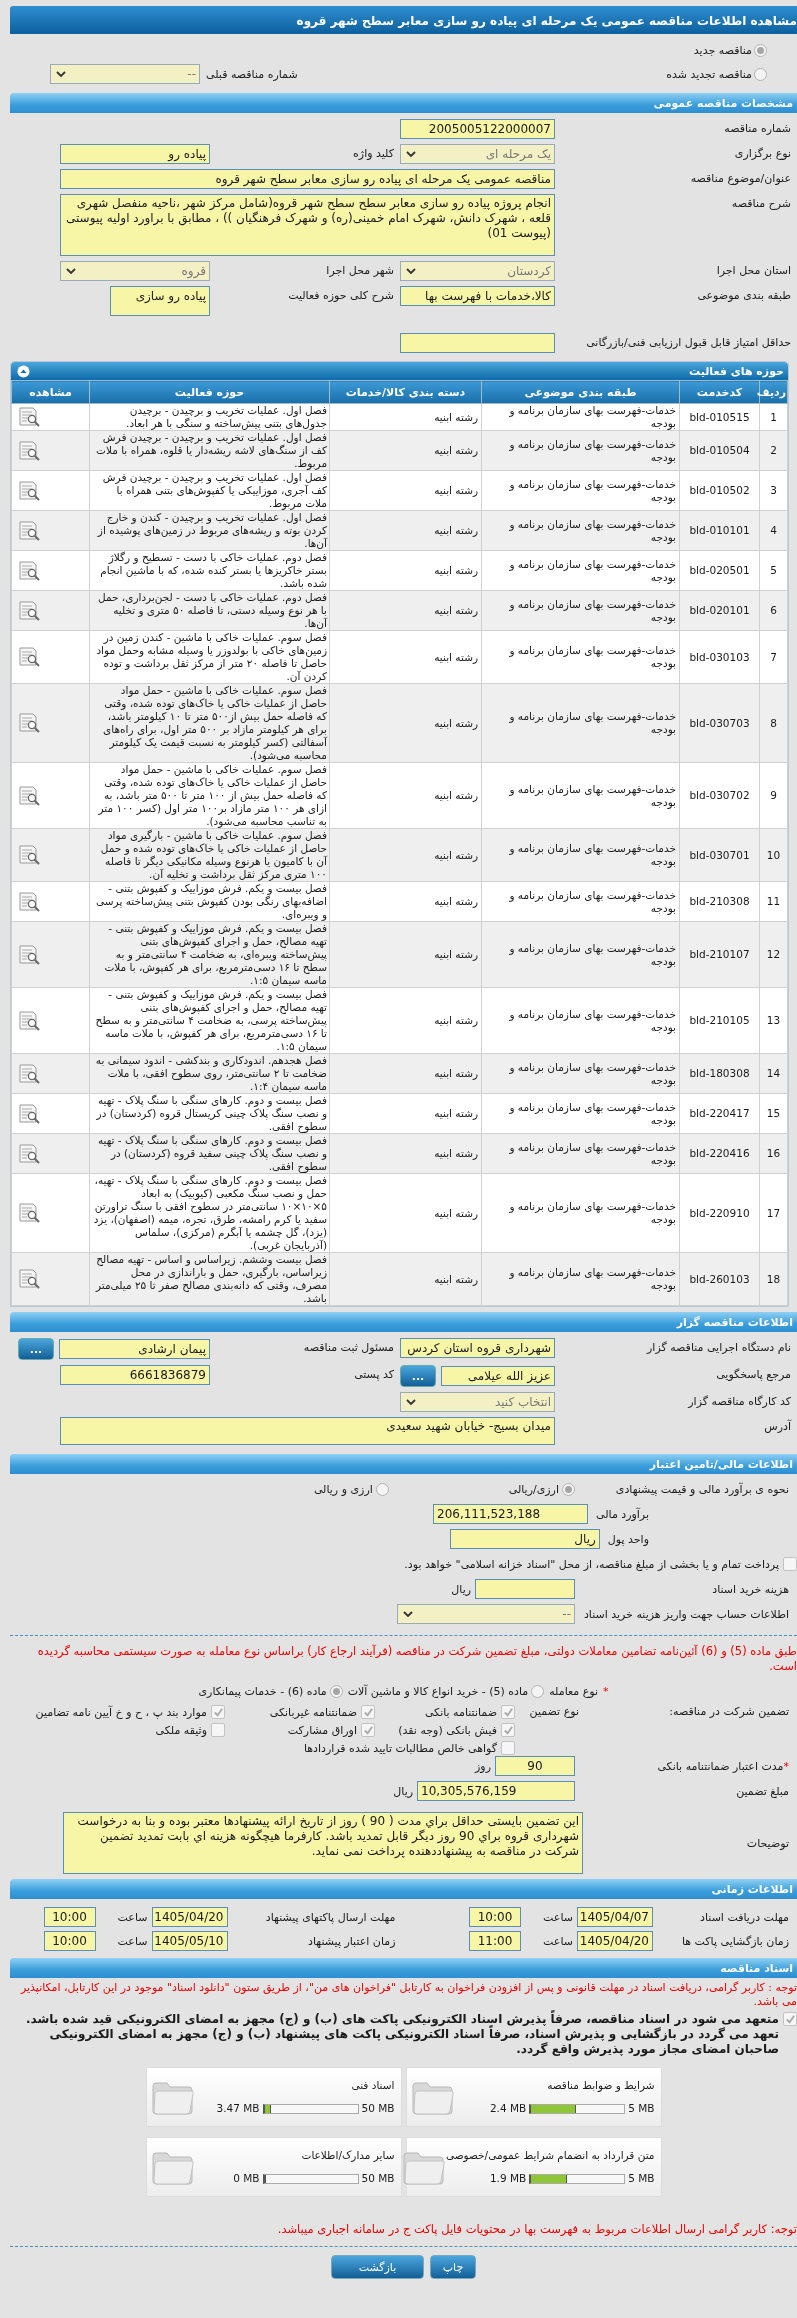 The image size is (797, 2318). Describe the element at coordinates (735, 1941) in the screenshot. I see `field-label: زمان بازگشایی پاکت ها` at that location.